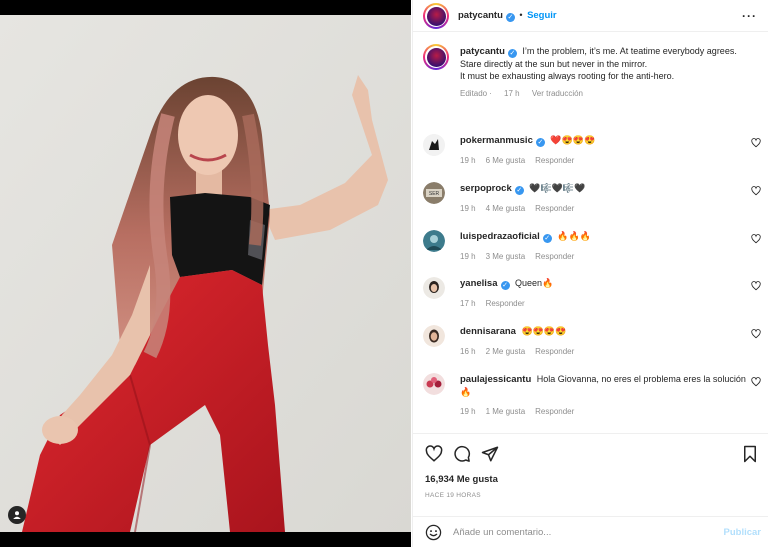 Image resolution: width=768 pixels, height=547 pixels. What do you see at coordinates (605, 293) in the screenshot?
I see `comment-body: yanelisa ✓ Queen🔥 17 h Responder` at bounding box center [605, 293].